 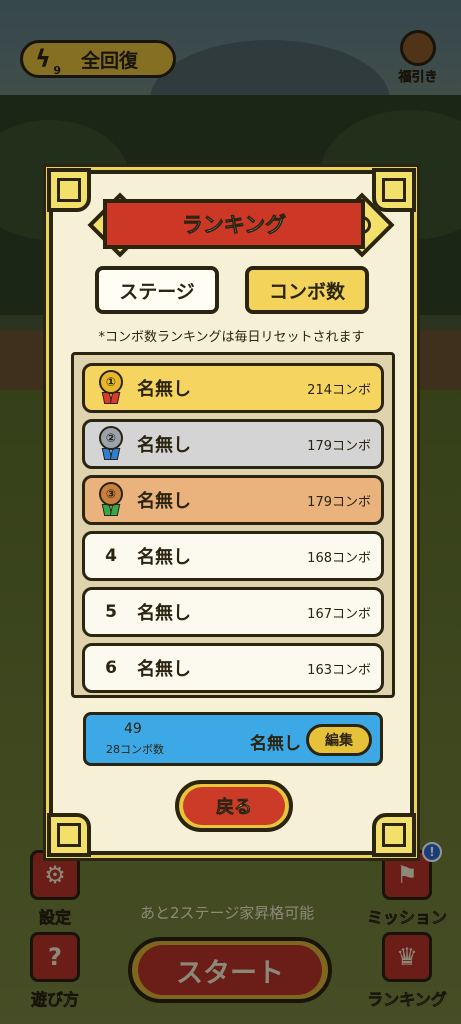 I want to click on combo-score: 167コンボ, so click(x=339, y=614).